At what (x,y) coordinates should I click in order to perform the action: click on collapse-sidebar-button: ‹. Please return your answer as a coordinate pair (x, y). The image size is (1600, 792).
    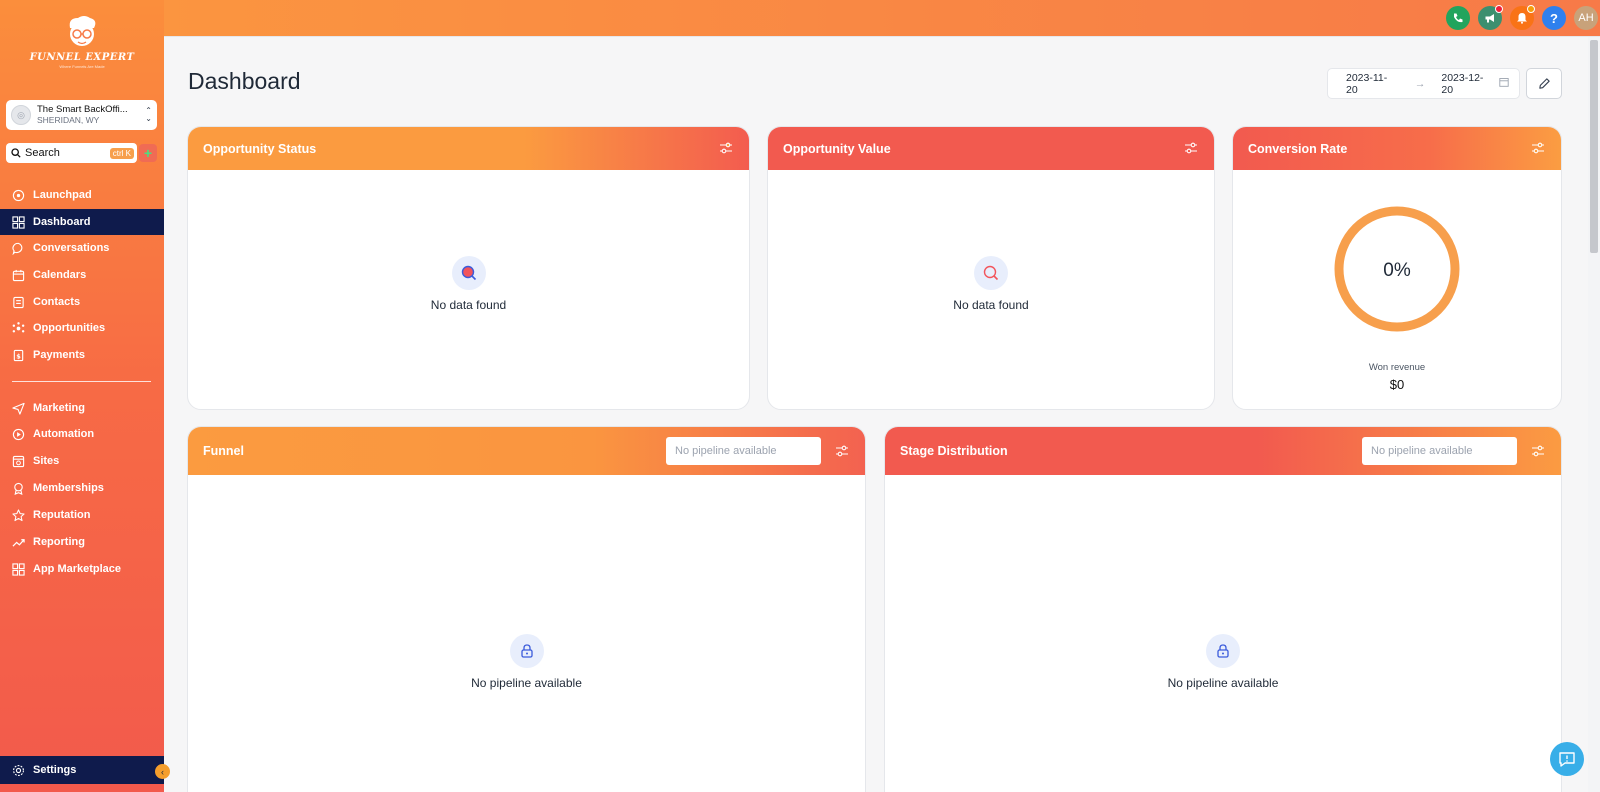
    Looking at the image, I should click on (162, 771).